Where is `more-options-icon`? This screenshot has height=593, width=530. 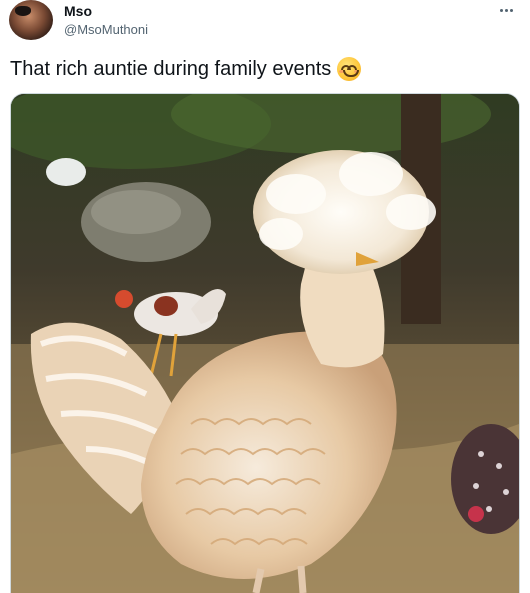
more-options-icon is located at coordinates (506, 10).